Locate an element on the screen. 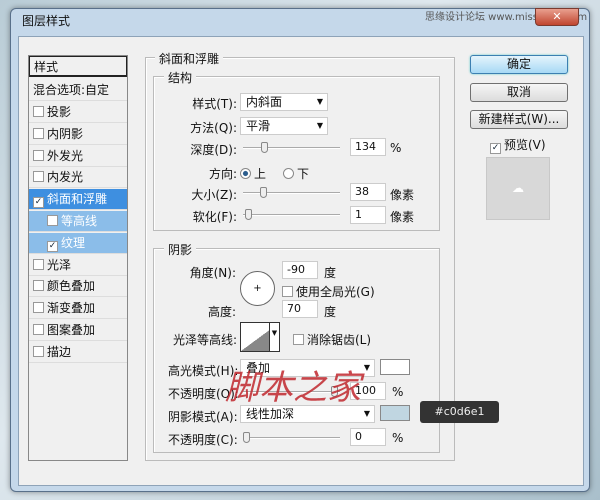 This screenshot has width=600, height=500. item-label: 渐变叠加 is located at coordinates (71, 308).